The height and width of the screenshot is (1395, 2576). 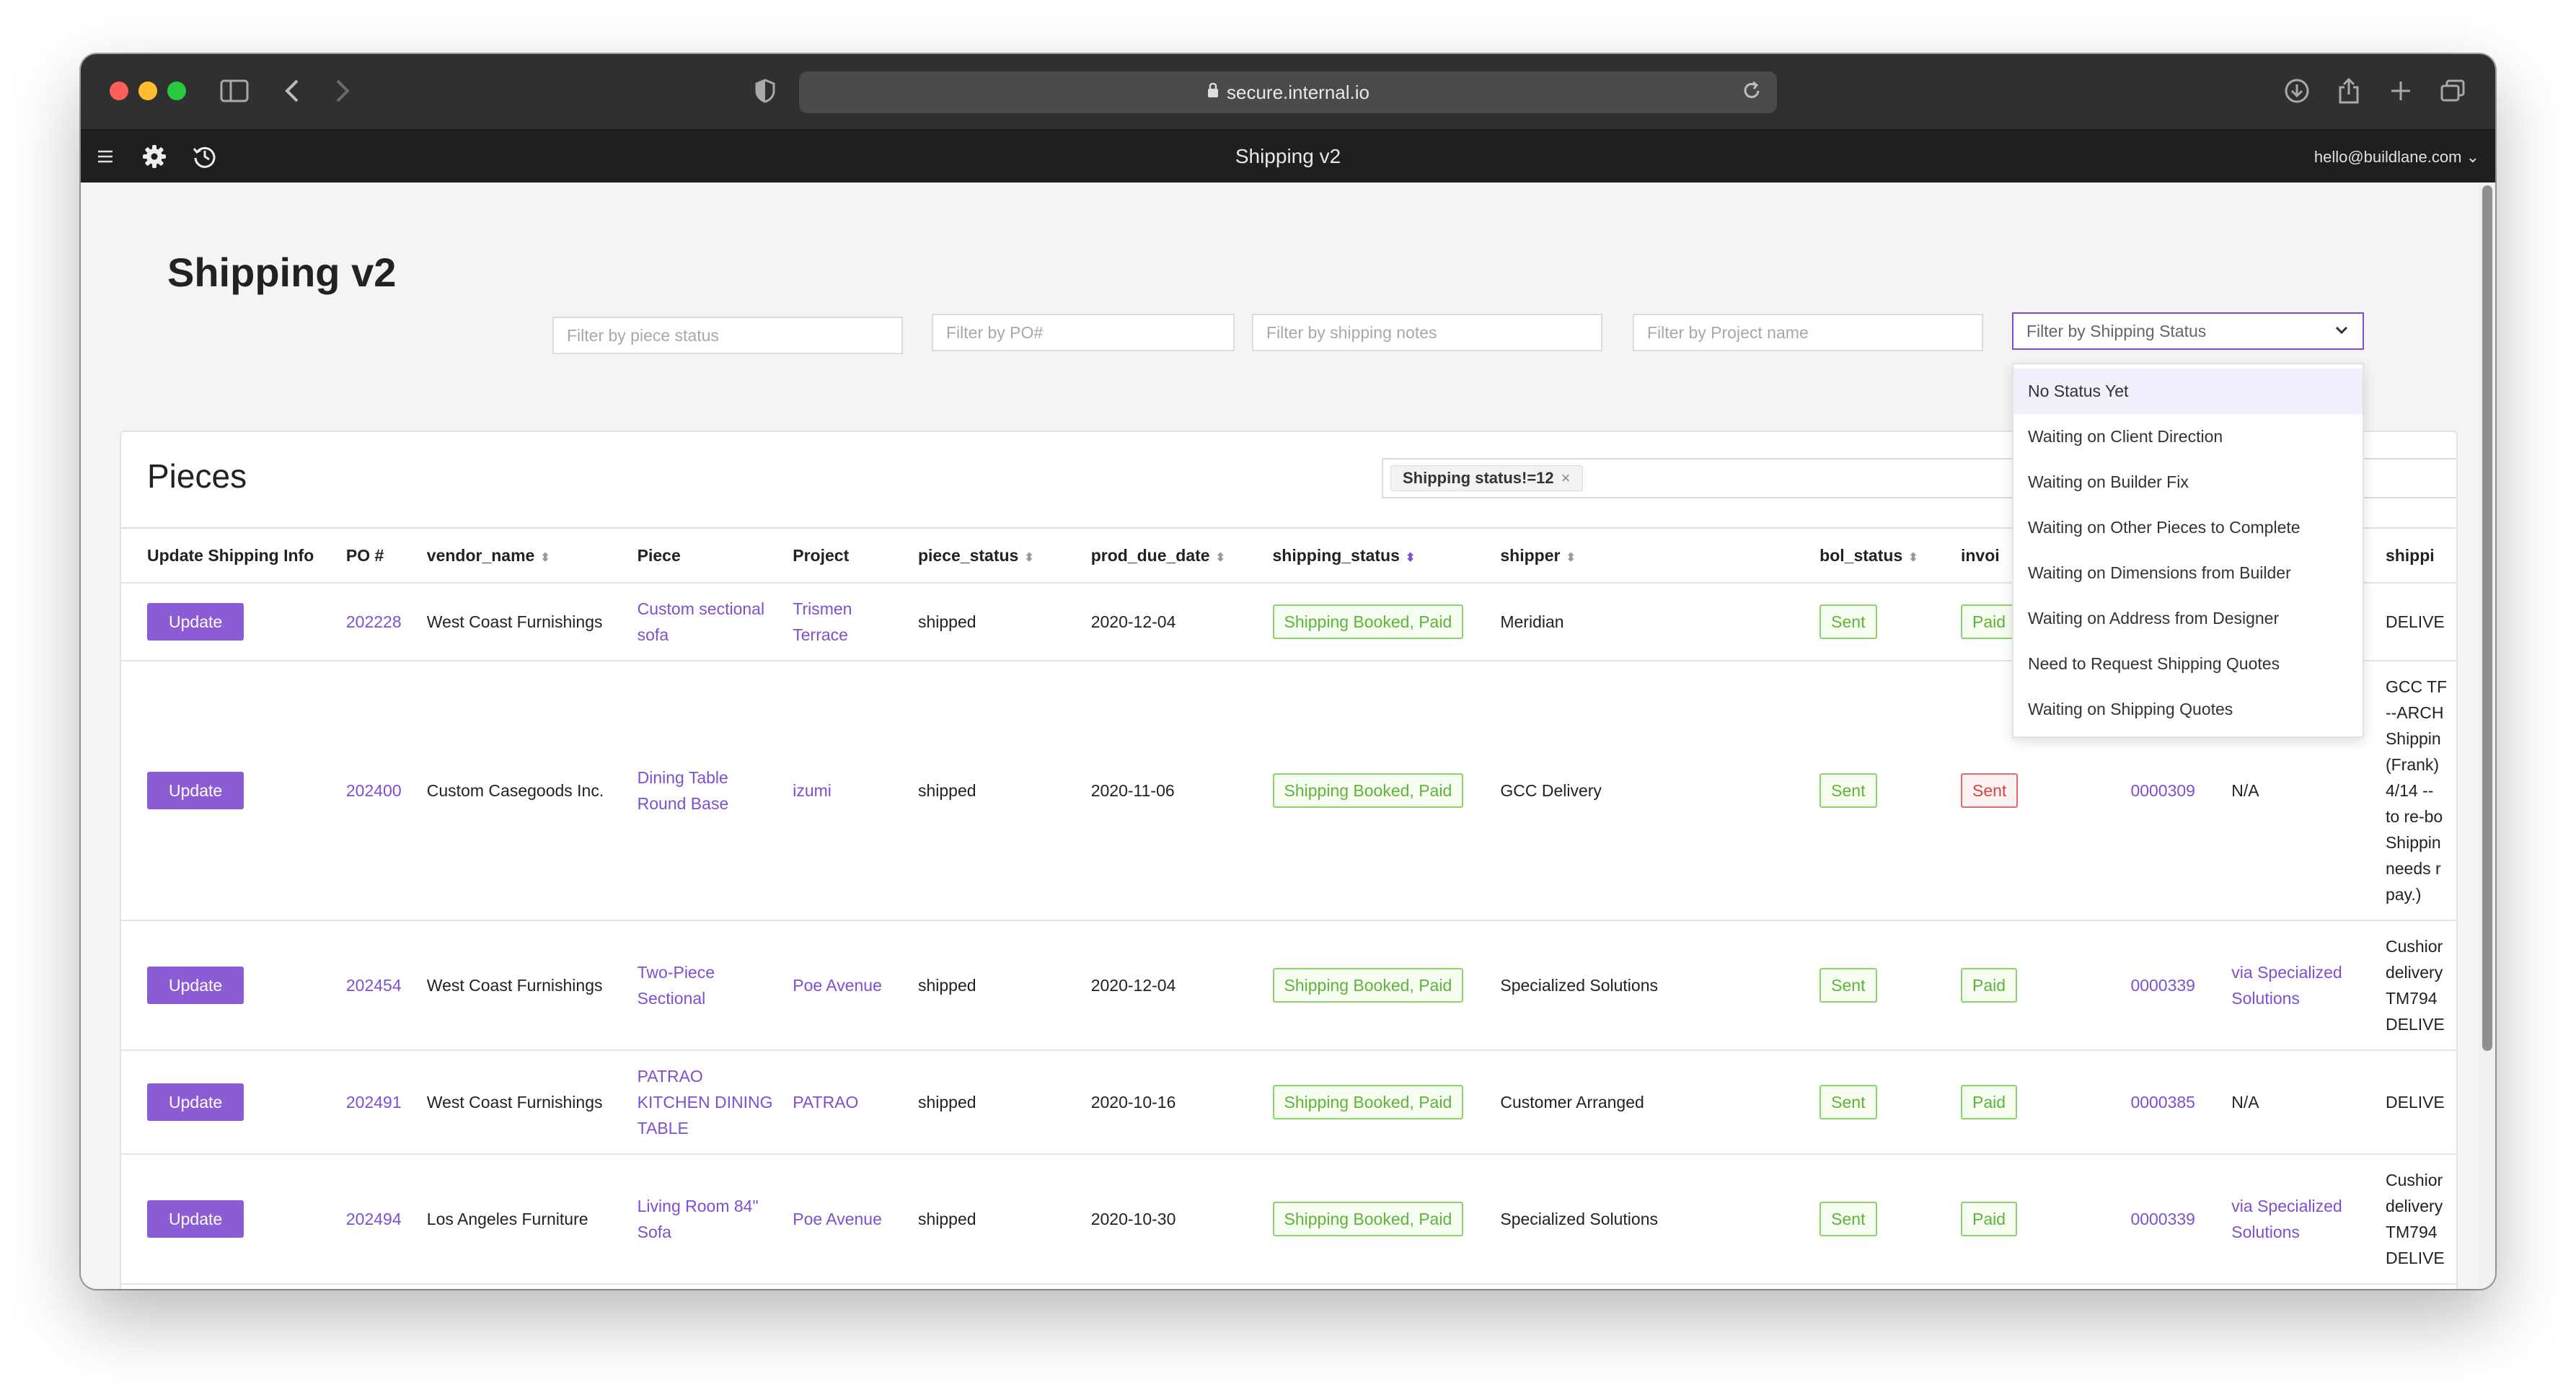 I want to click on cell-po: 202491, so click(x=377, y=1102).